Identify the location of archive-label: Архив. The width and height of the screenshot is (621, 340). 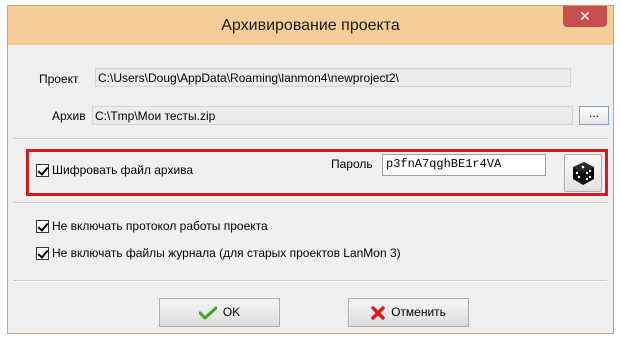
(69, 116).